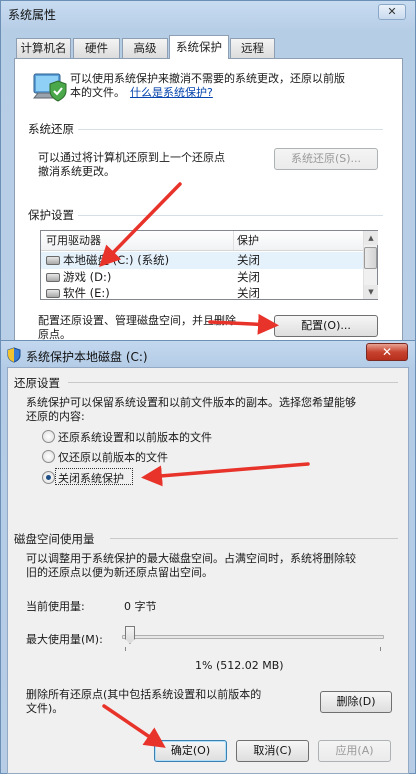 The width and height of the screenshot is (416, 774). What do you see at coordinates (96, 48) in the screenshot?
I see `tab-hardware: 硬件` at bounding box center [96, 48].